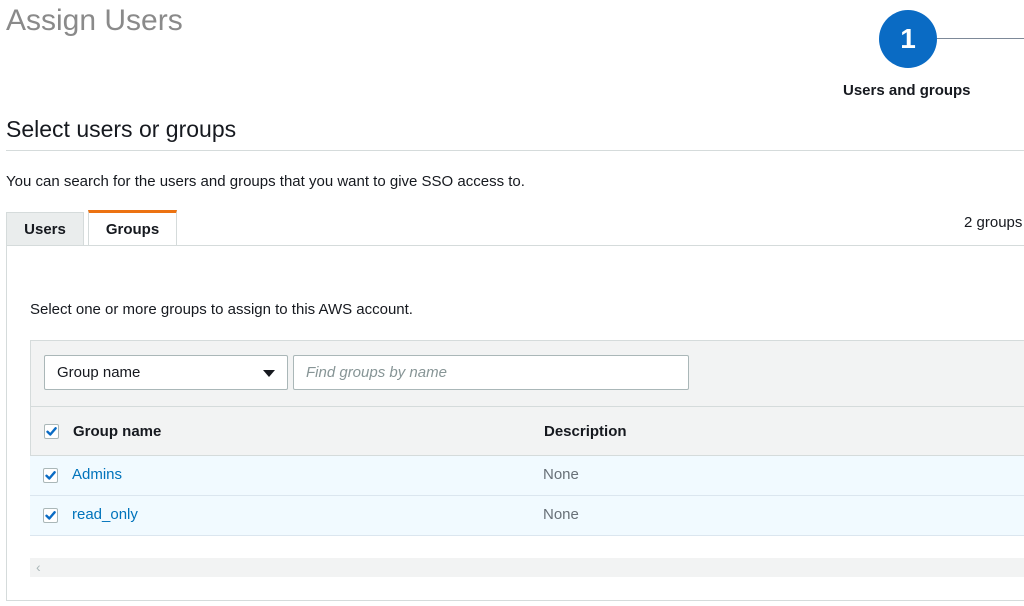 The width and height of the screenshot is (1024, 606). Describe the element at coordinates (97, 474) in the screenshot. I see `group-name-link: Admins` at that location.